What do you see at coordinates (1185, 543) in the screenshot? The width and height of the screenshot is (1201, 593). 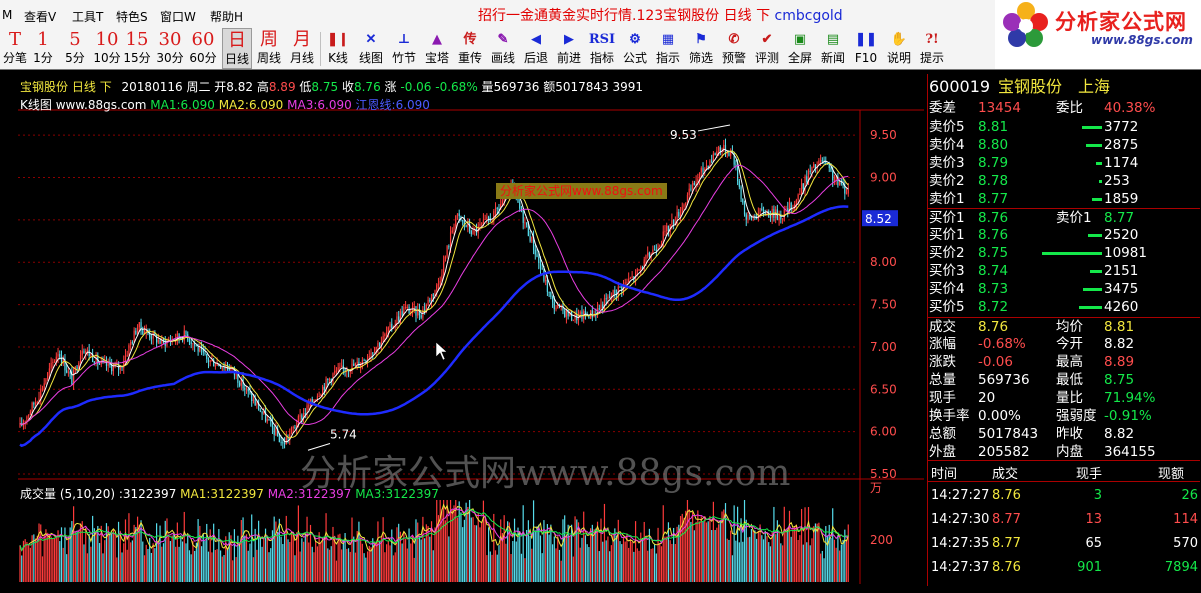 I see `tick-amount: 570` at bounding box center [1185, 543].